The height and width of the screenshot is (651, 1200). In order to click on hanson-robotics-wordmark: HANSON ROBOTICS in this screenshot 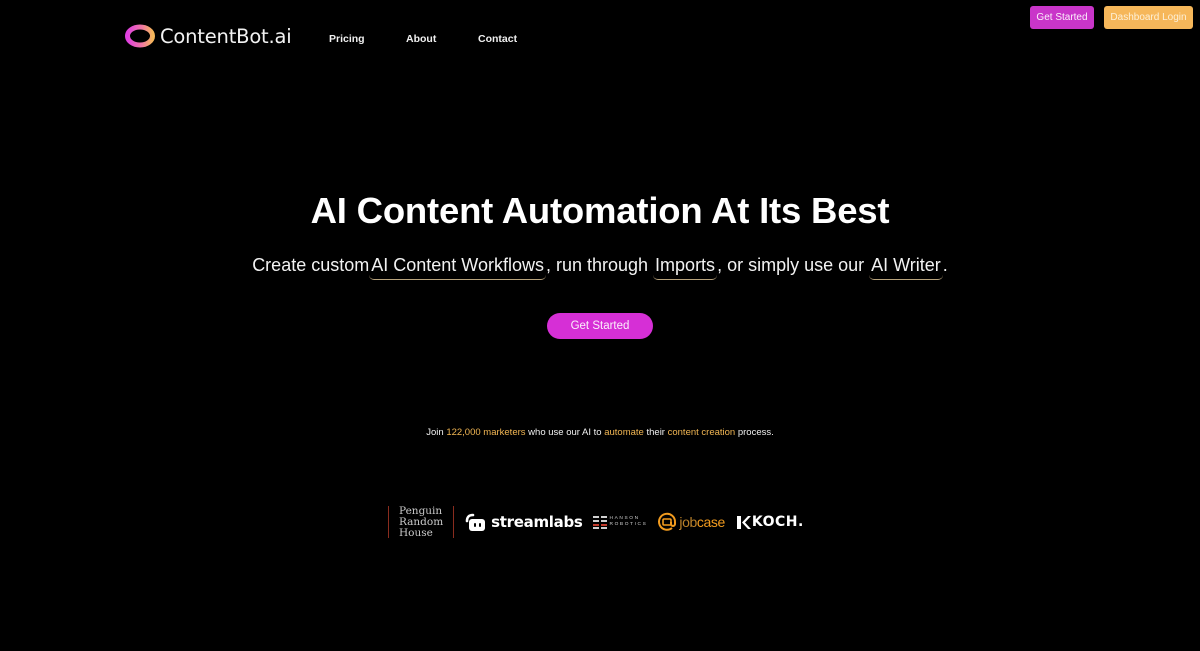, I will do `click(629, 522)`.